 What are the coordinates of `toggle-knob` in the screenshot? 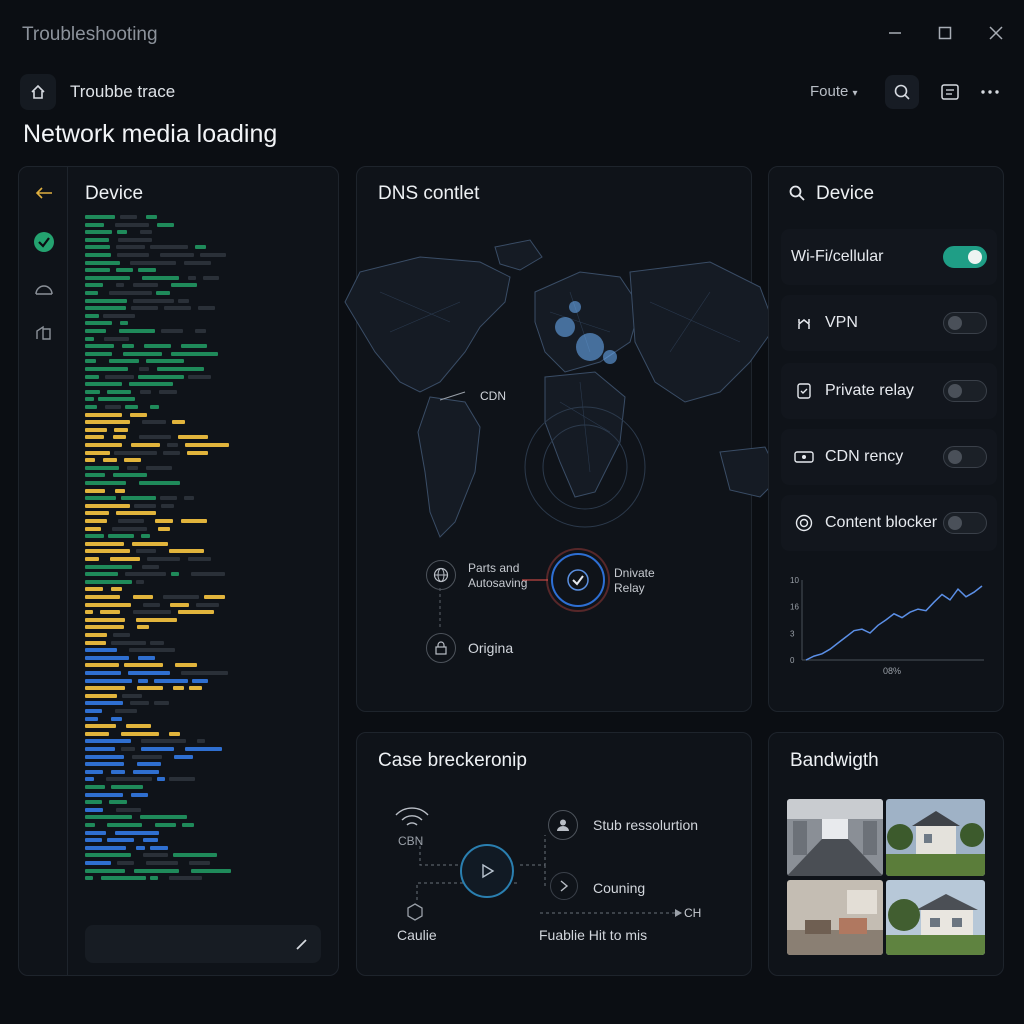 It's located at (955, 523).